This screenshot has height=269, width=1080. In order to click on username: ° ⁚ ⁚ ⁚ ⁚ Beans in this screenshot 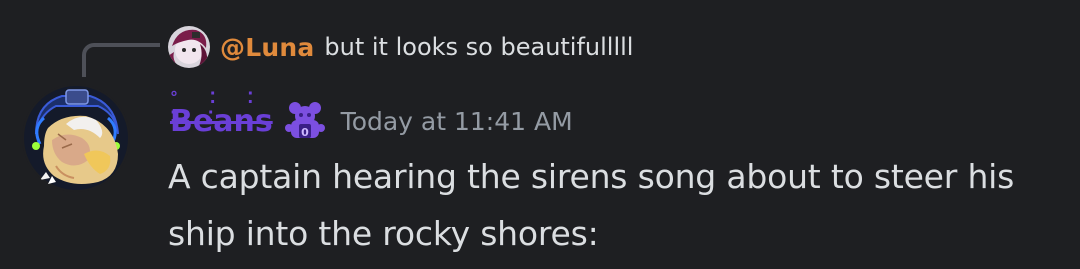, I will do `click(221, 113)`.